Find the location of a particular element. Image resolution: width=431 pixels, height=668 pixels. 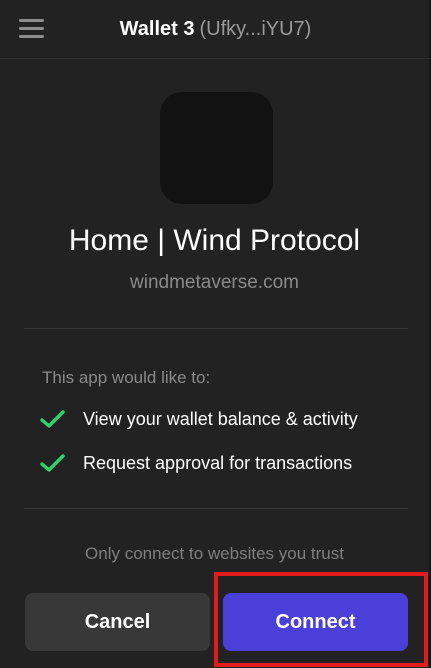

permission-item: View your wallet balance & activity is located at coordinates (199, 419).